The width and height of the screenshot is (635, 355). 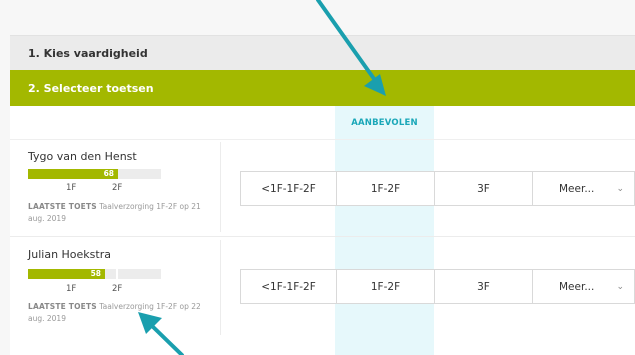 I want to click on row-divider, so click(x=322, y=236).